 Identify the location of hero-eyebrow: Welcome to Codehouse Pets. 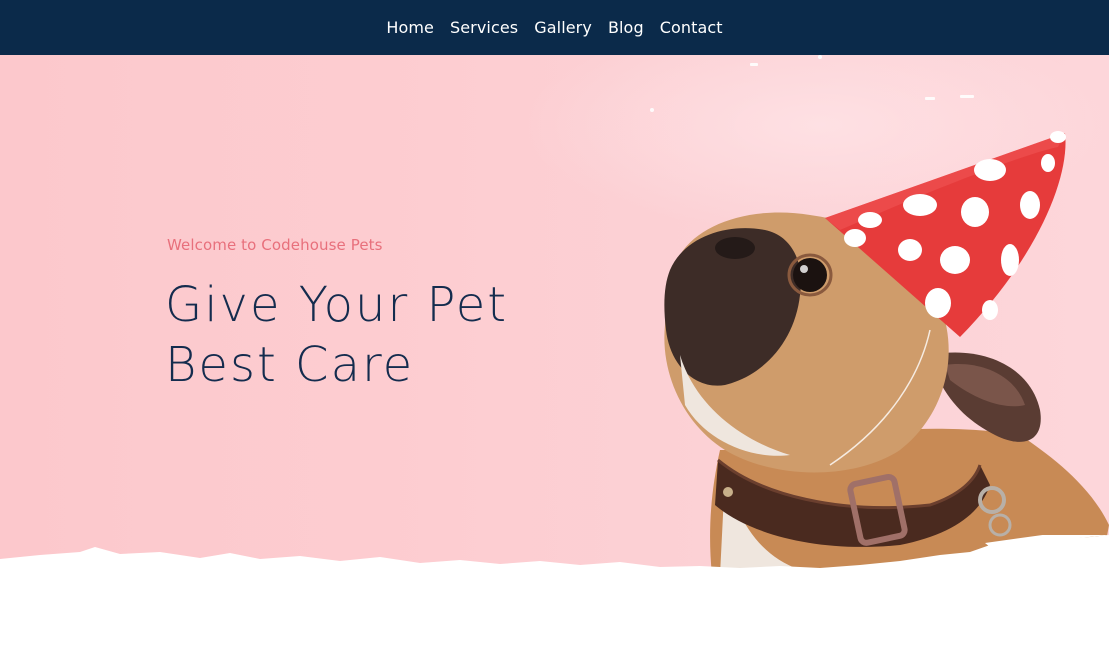
(275, 245).